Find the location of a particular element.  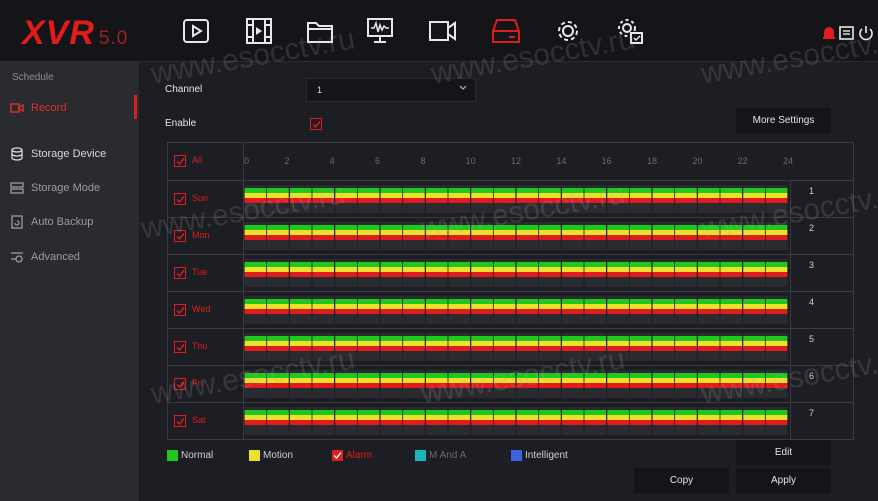

video-film-icon is located at coordinates (259, 31).